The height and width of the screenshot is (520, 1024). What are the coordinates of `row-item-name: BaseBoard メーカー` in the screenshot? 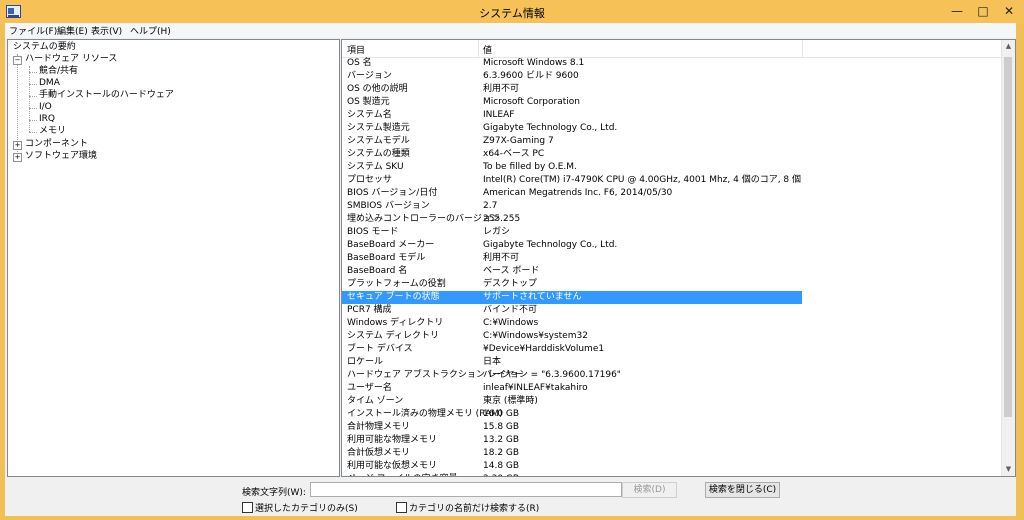 It's located at (391, 245).